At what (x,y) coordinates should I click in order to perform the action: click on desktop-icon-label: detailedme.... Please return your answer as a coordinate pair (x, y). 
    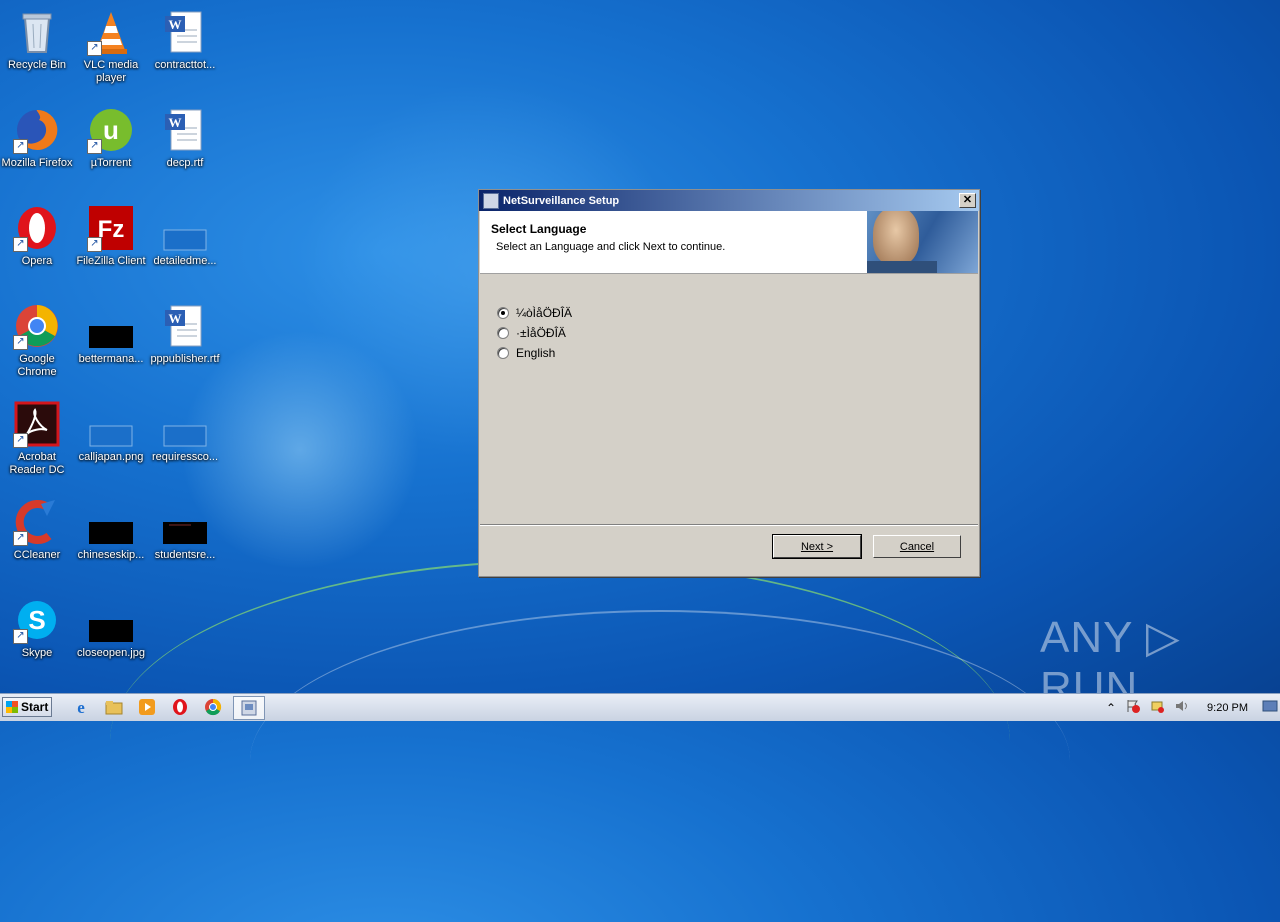
    Looking at the image, I should click on (185, 261).